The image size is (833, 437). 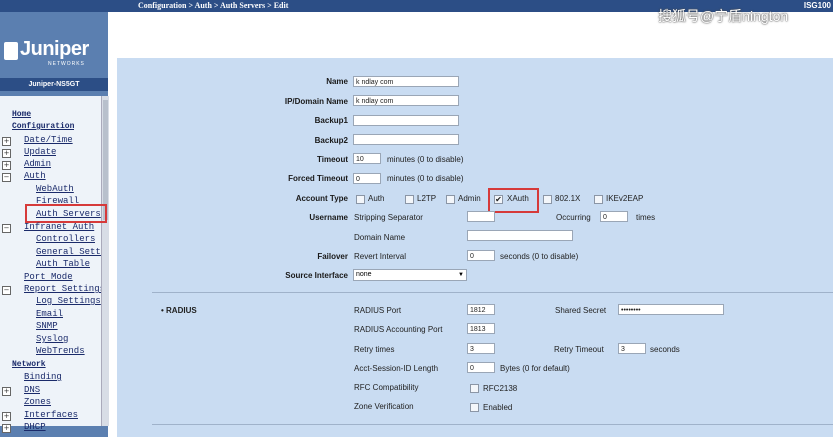 I want to click on logo-subtext: NETWORKS, so click(x=66, y=64).